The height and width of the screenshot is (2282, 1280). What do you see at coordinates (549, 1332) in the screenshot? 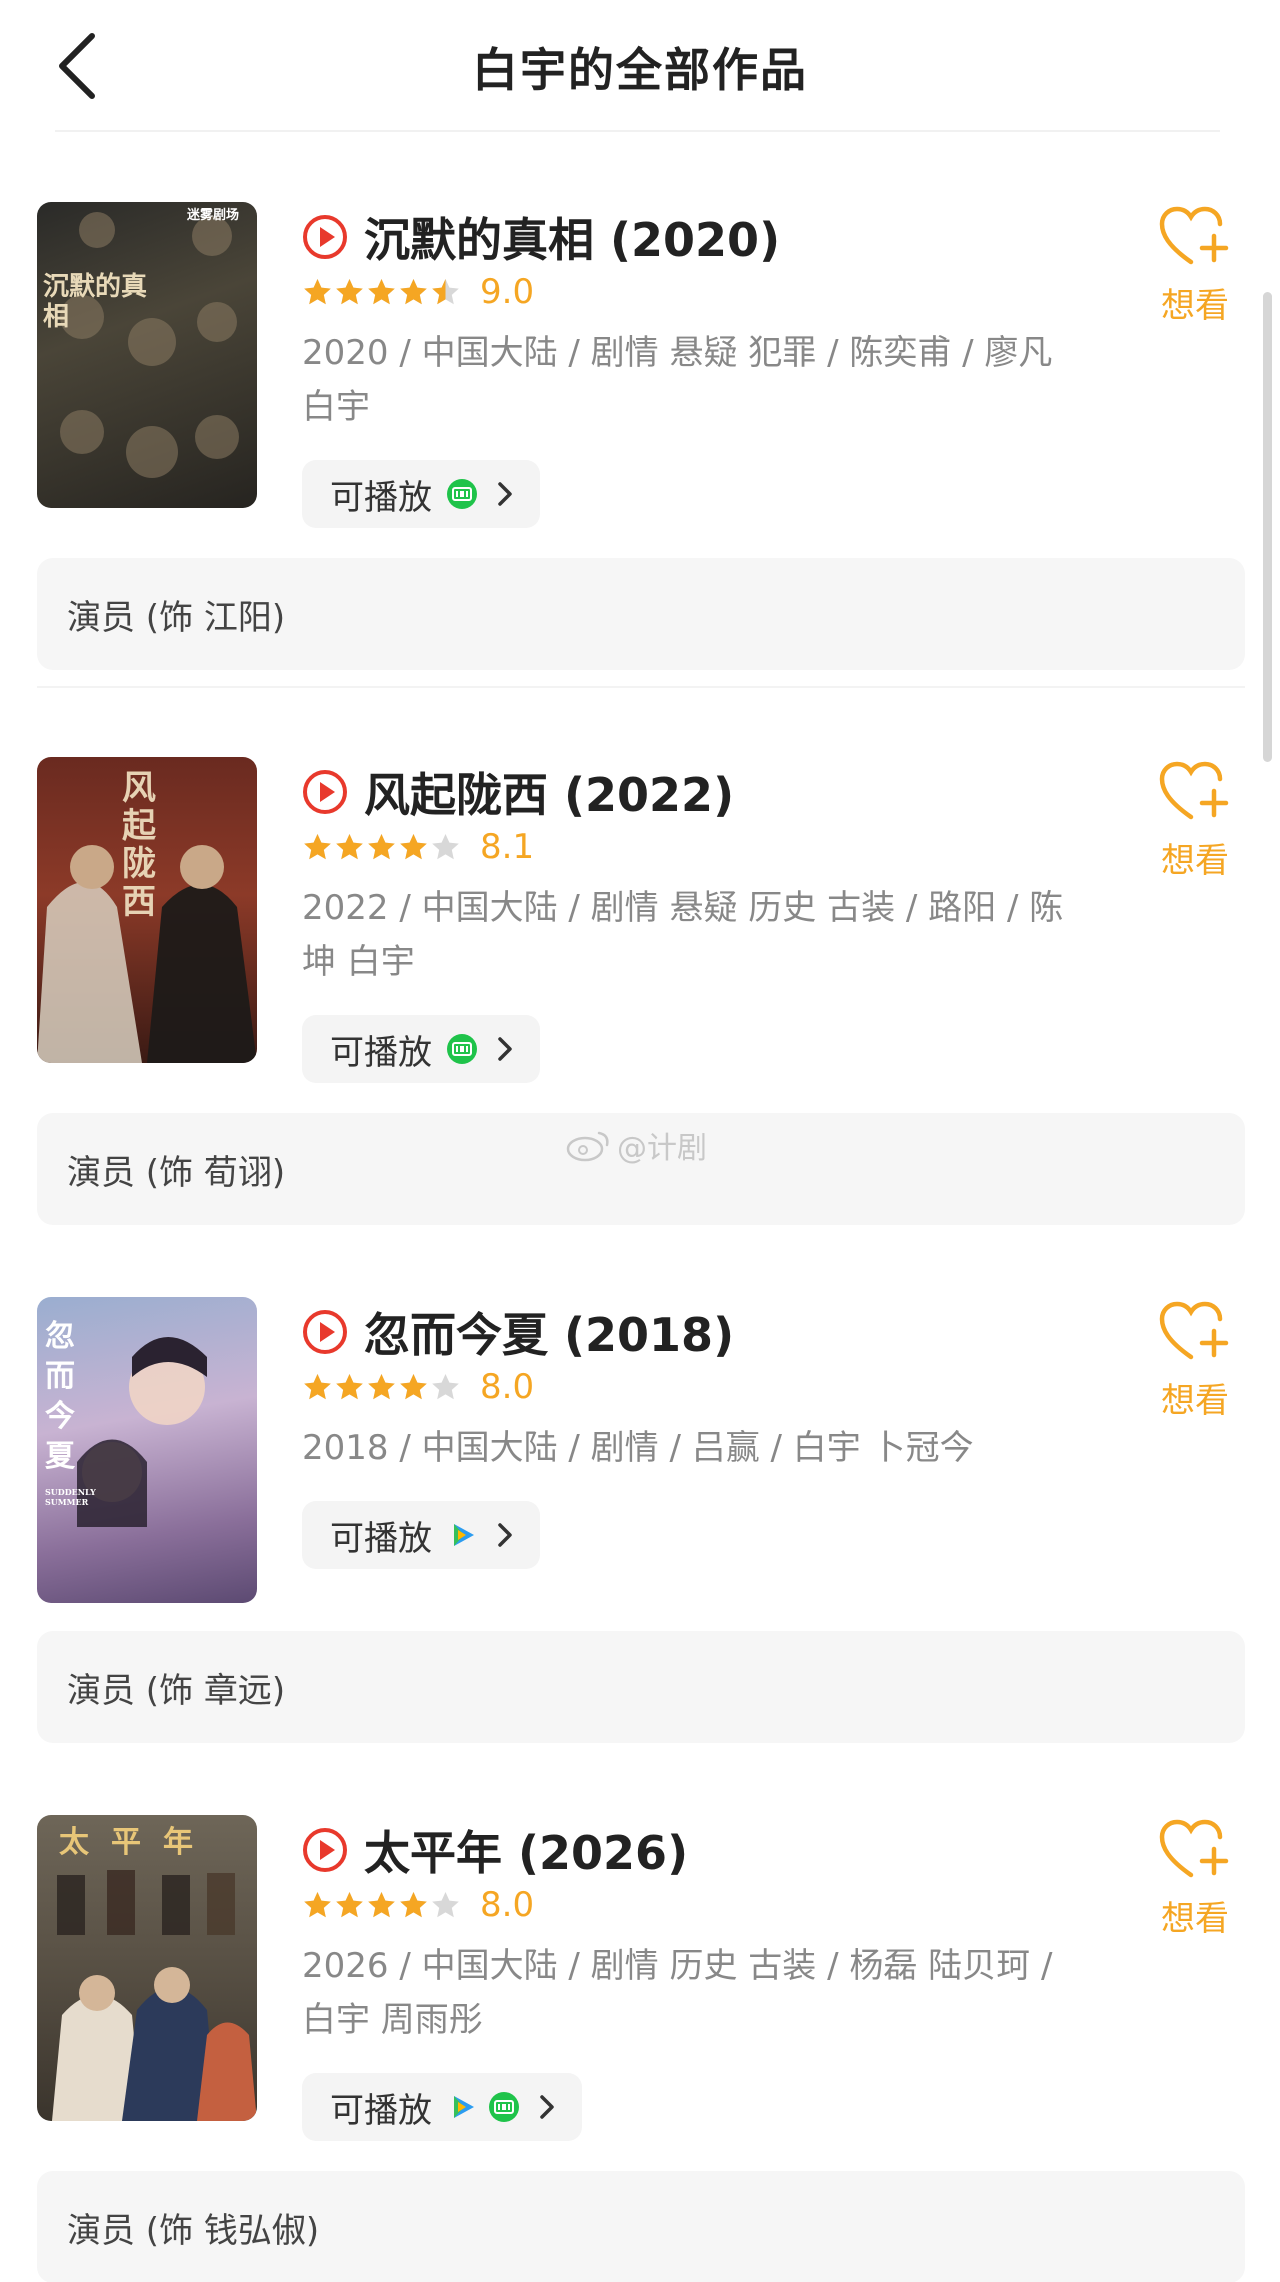
I see `work-title: 忽而今夏 (2018)` at bounding box center [549, 1332].